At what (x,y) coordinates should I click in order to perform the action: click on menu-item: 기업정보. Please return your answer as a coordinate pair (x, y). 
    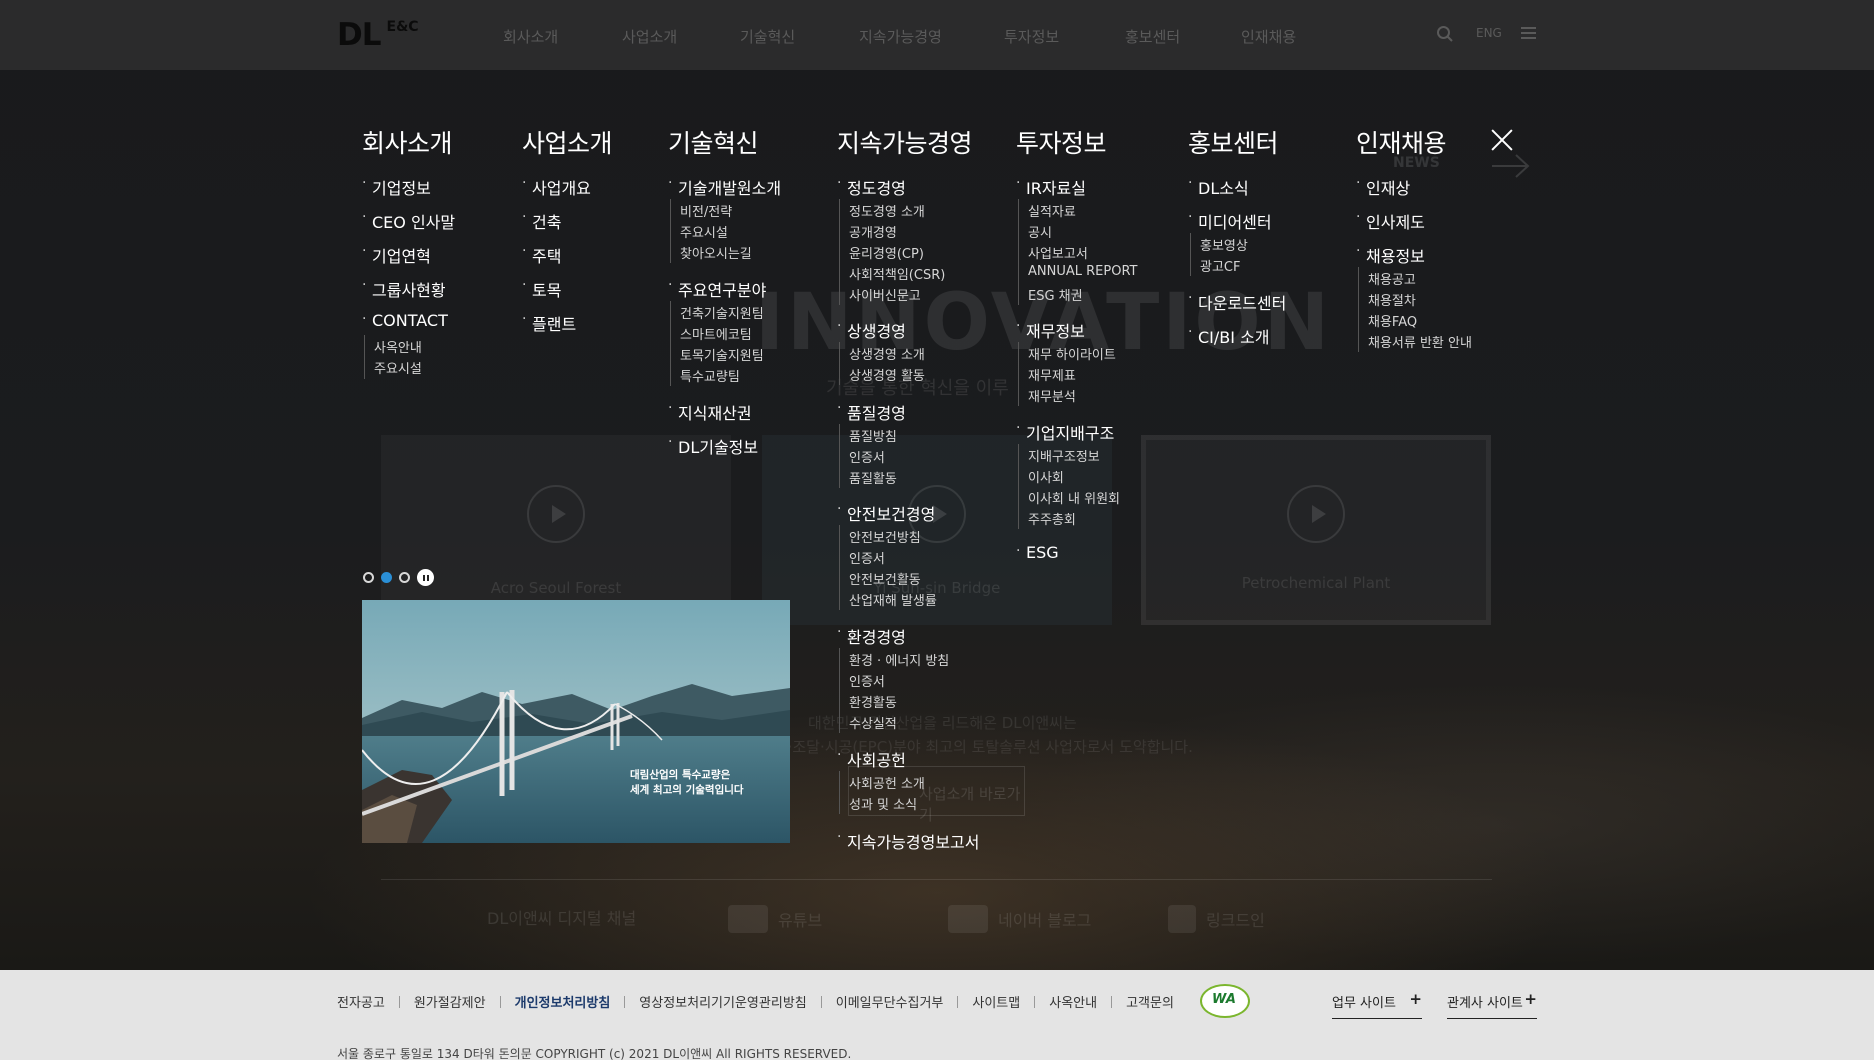
    Looking at the image, I should click on (396, 187).